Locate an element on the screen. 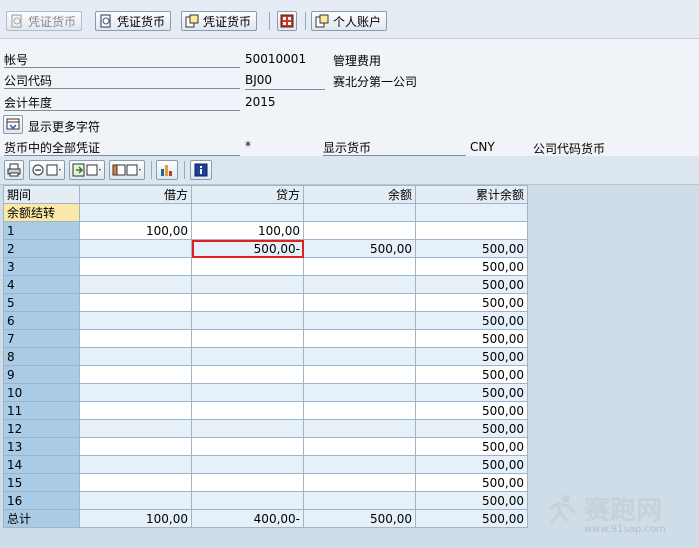 The height and width of the screenshot is (548, 699). layout-button is located at coordinates (127, 170).